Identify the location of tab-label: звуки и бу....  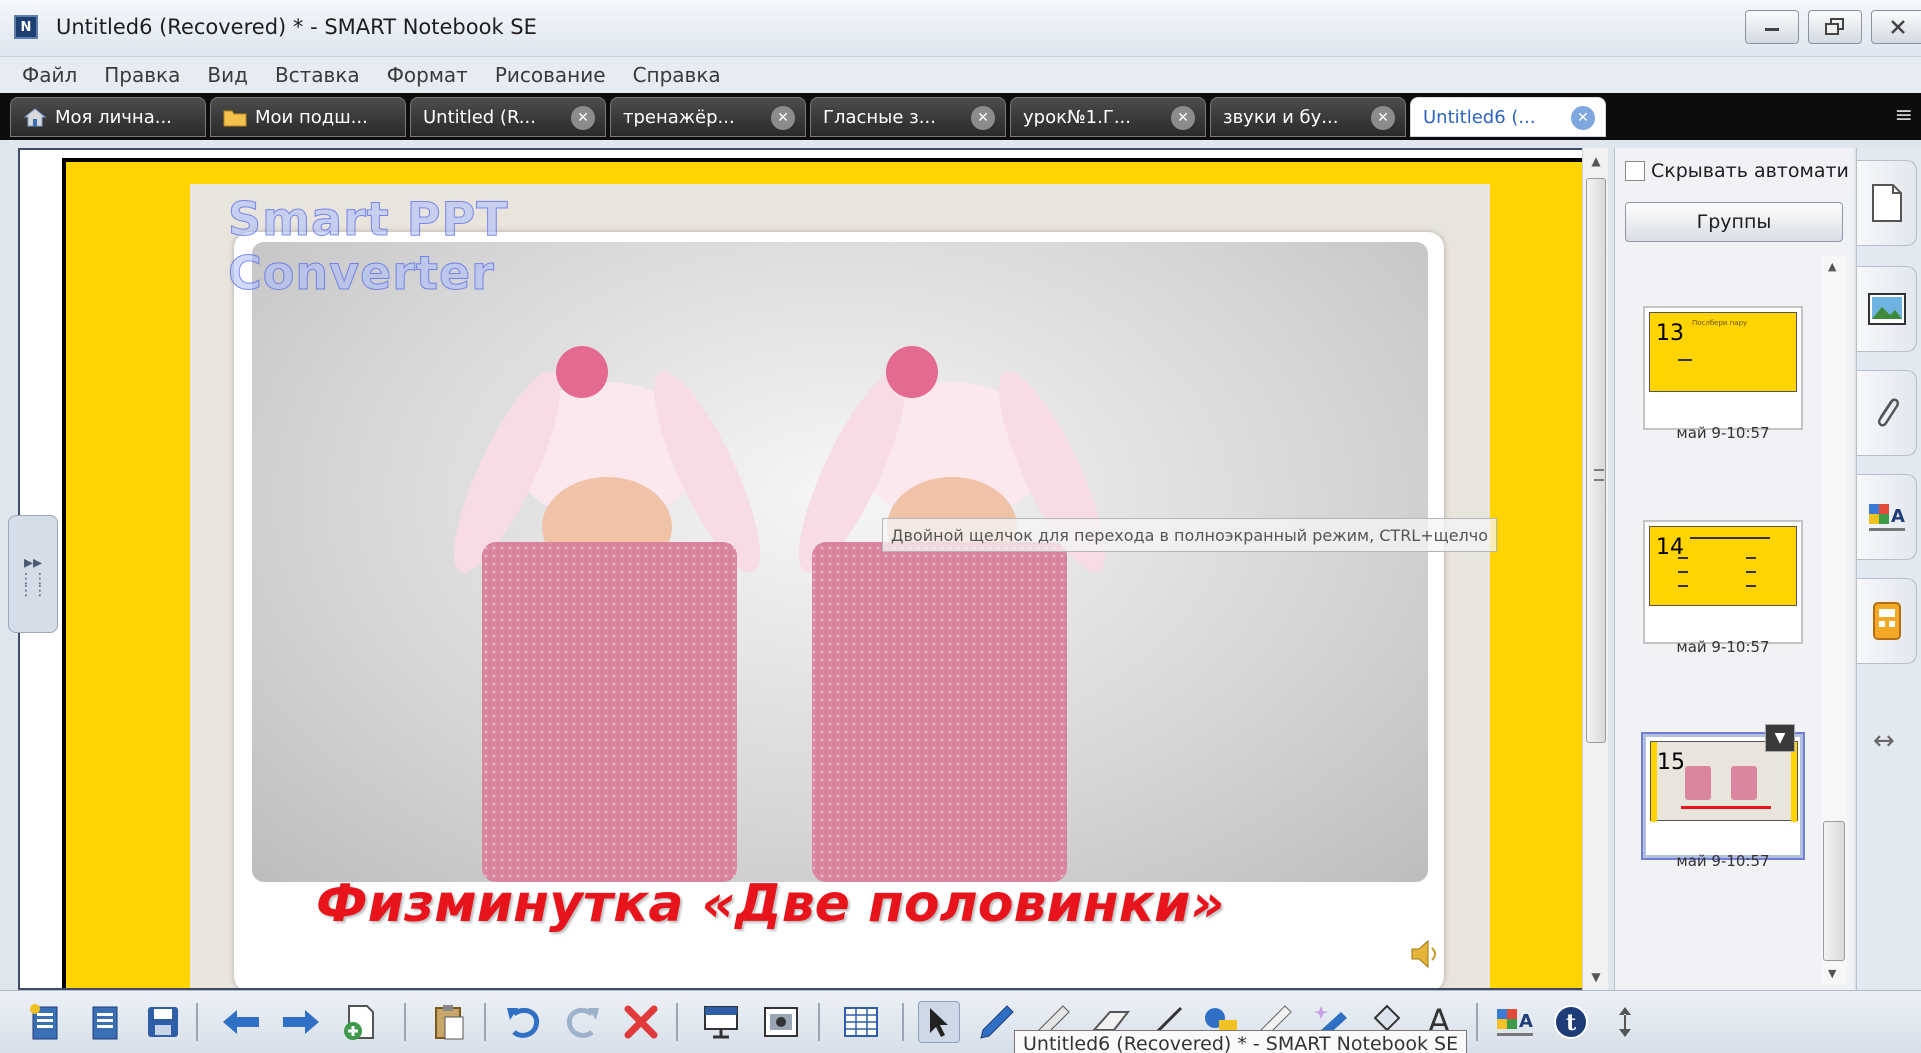
(1281, 117).